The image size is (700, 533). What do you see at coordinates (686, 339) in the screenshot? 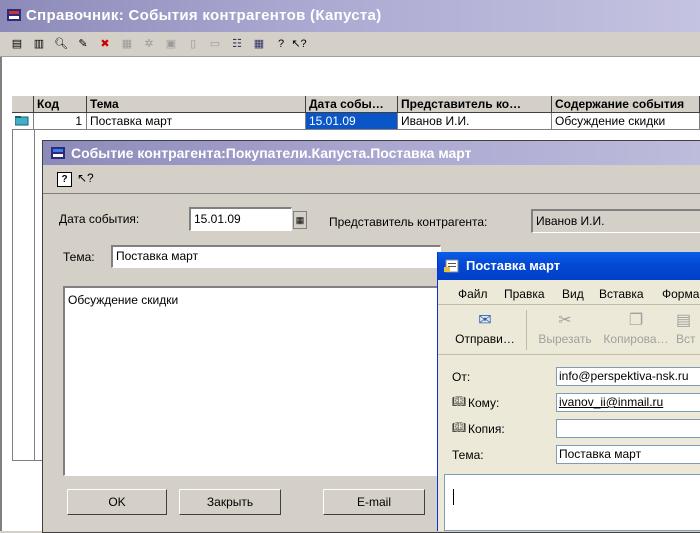
I see `paste-label: Вст` at bounding box center [686, 339].